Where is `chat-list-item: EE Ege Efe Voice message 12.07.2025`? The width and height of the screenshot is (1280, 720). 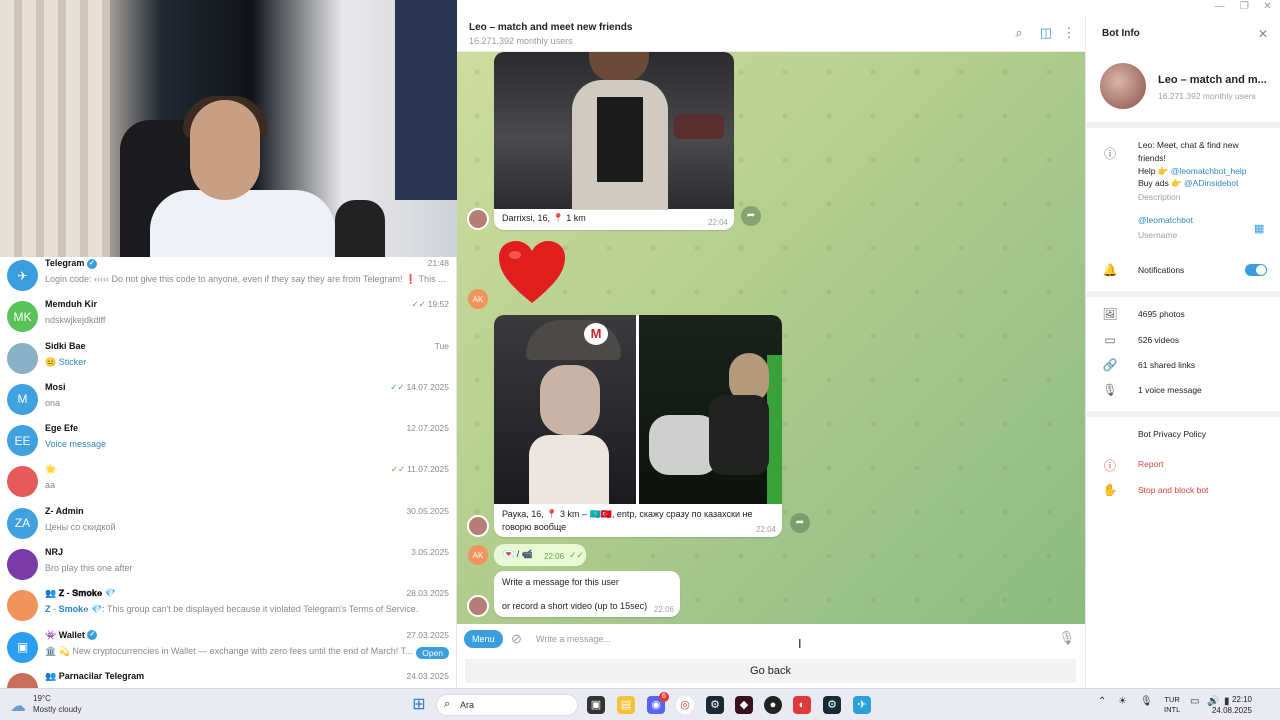
chat-list-item: EE Ege Efe Voice message 12.07.2025 is located at coordinates (228, 440).